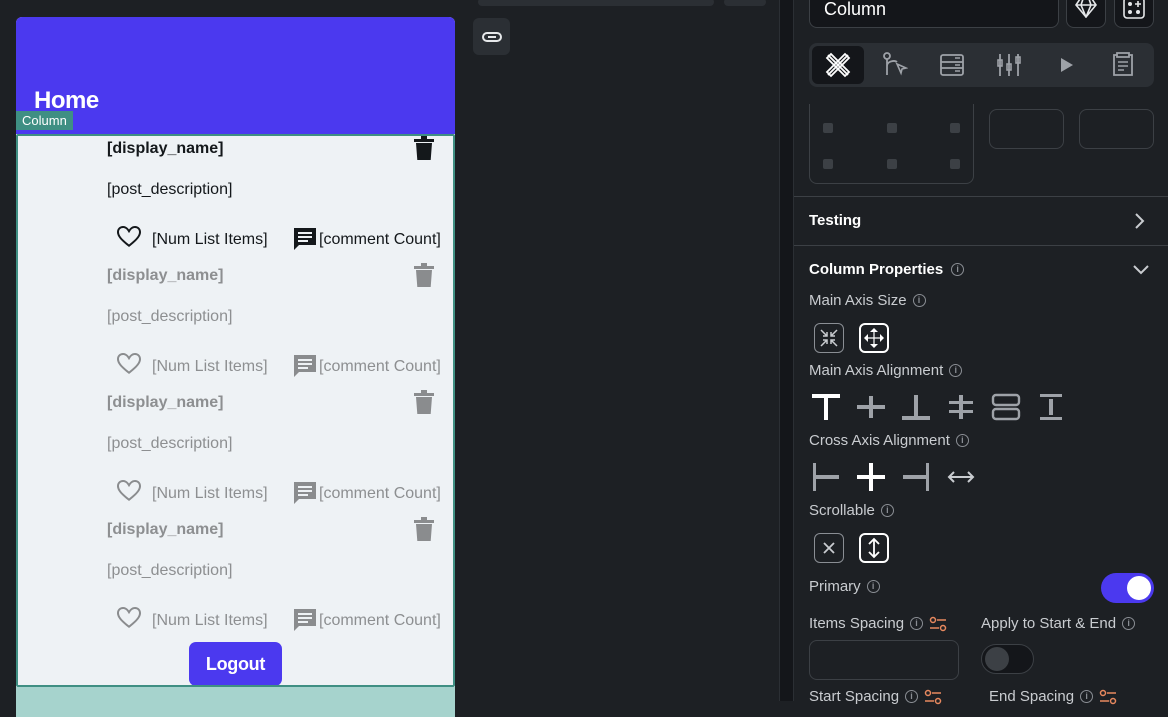 Image resolution: width=1168 pixels, height=717 pixels. I want to click on tab-layout, so click(1009, 65).